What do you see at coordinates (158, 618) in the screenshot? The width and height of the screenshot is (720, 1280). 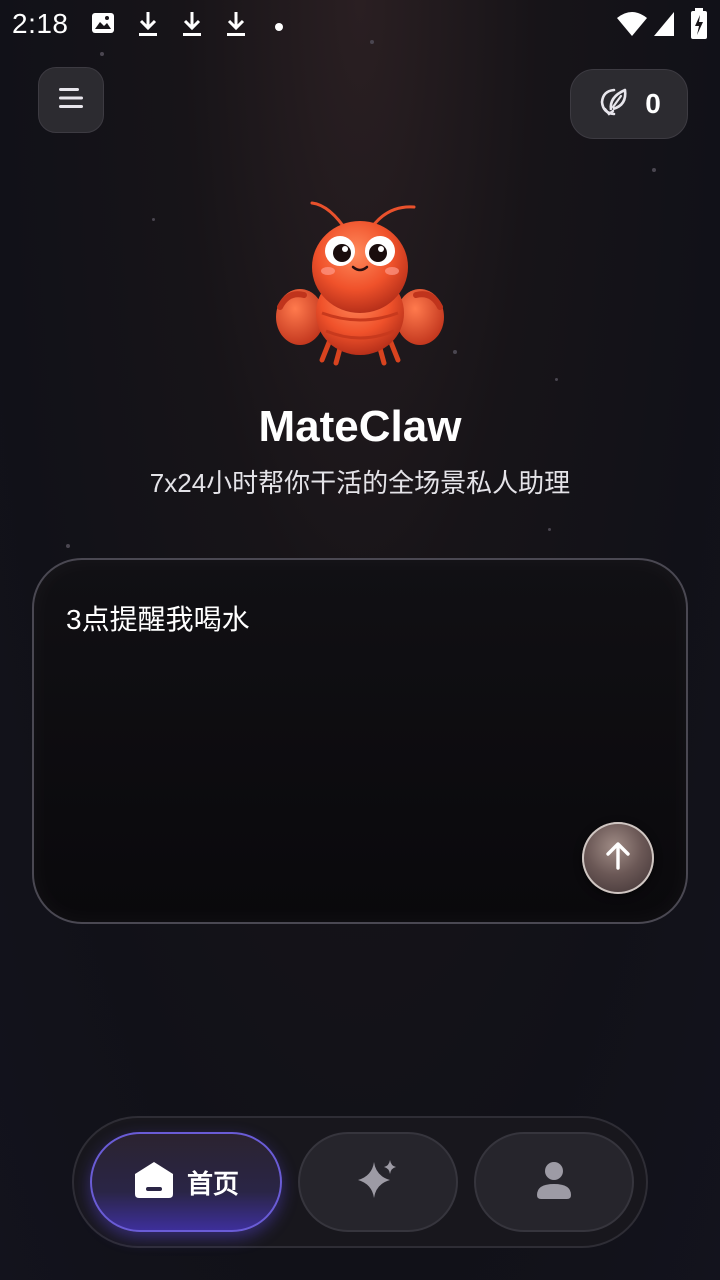 I see `prompt-input-text: 3点提醒我喝水` at bounding box center [158, 618].